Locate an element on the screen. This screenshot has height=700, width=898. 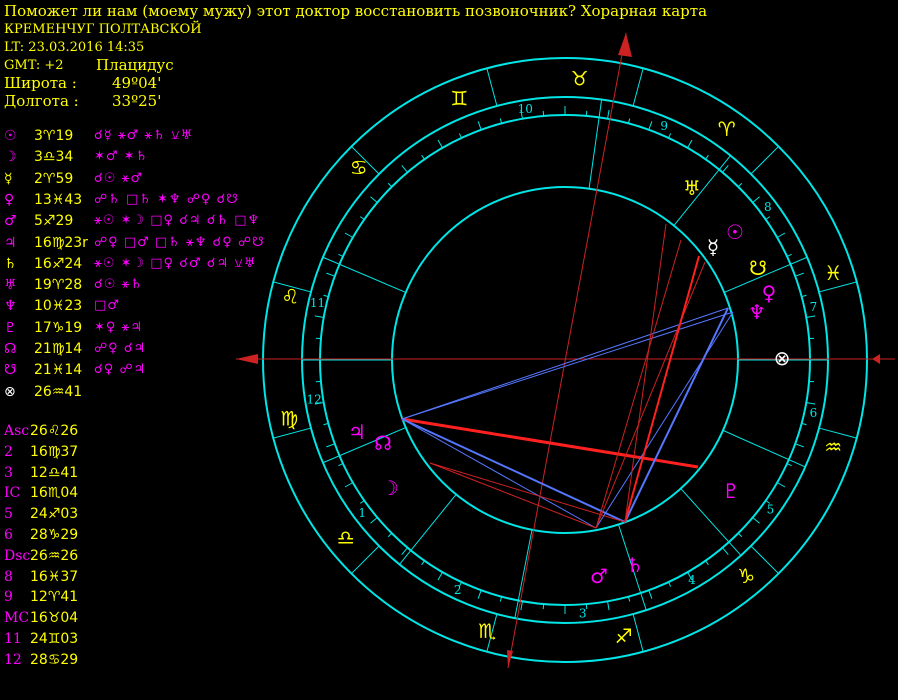
planet-mark-icon: ☊ is located at coordinates (383, 443).